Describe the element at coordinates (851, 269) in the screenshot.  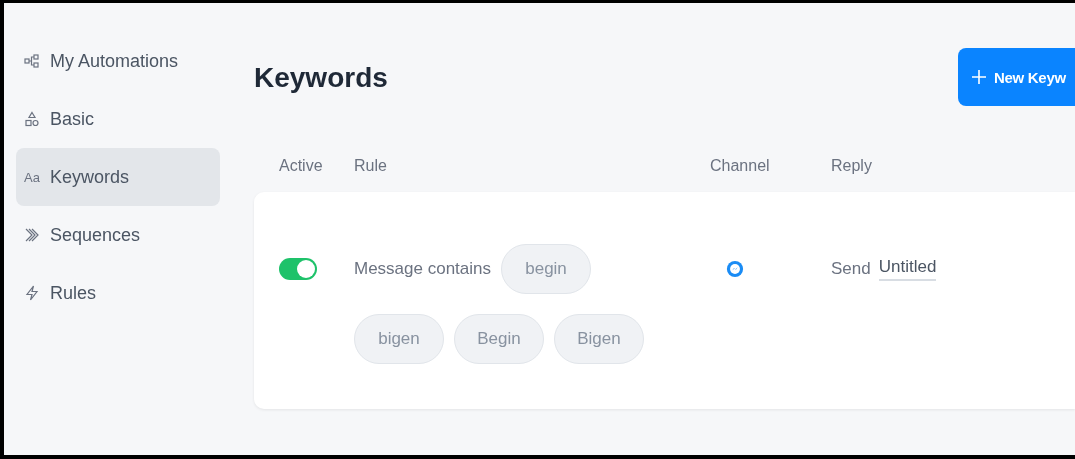
I see `reply-label: Send` at that location.